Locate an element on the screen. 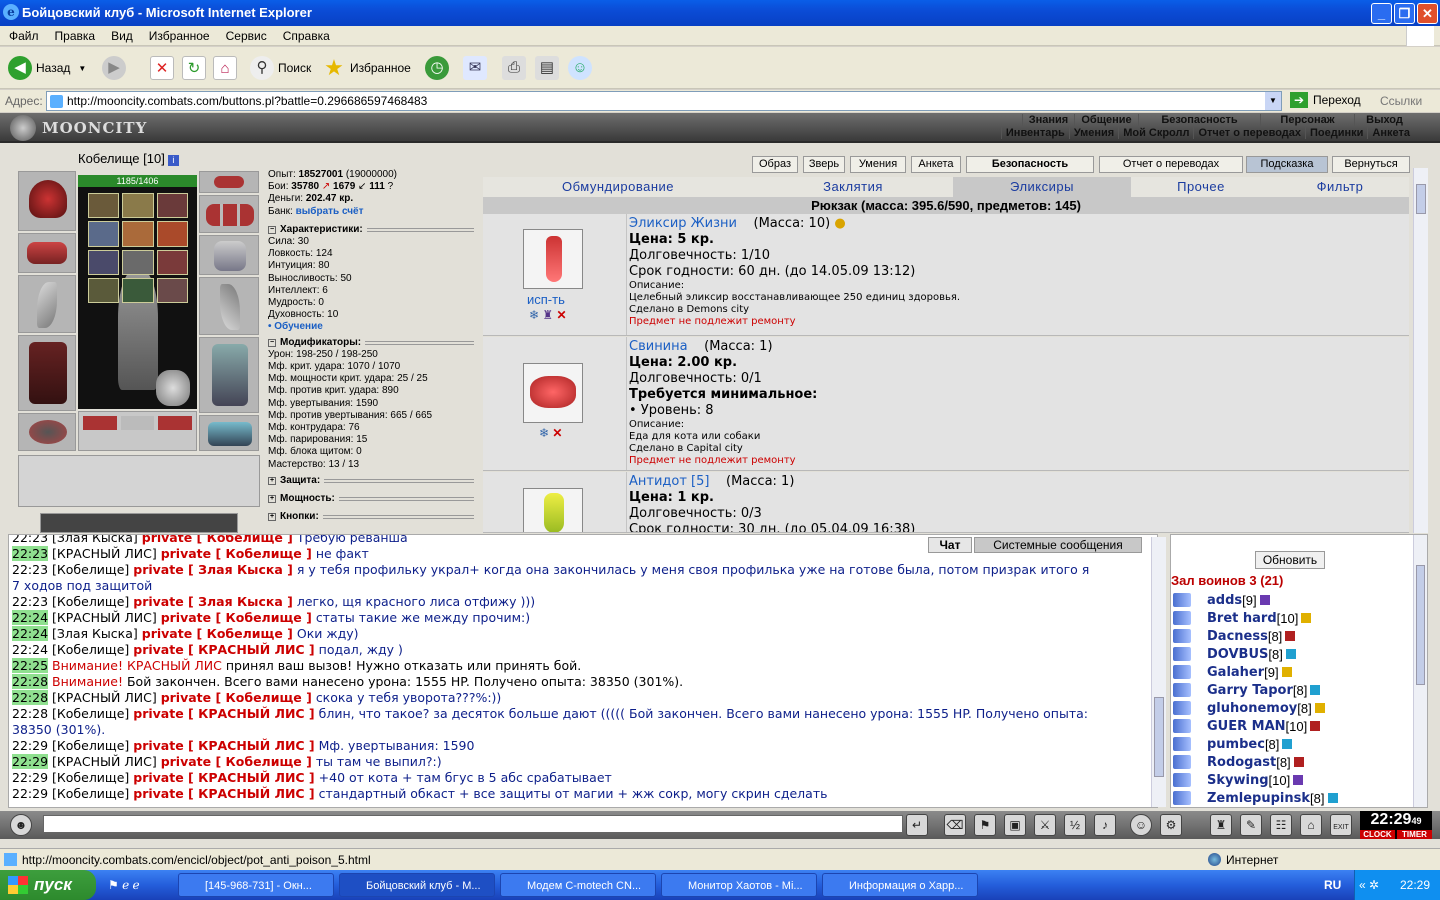 Image resolution: width=1440 pixels, height=900 pixels. scroll-icon: ✎ is located at coordinates (1251, 825).